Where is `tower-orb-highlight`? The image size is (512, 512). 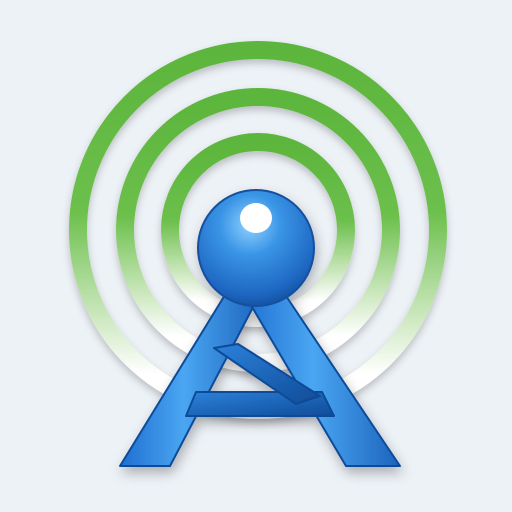
tower-orb-highlight is located at coordinates (256, 218).